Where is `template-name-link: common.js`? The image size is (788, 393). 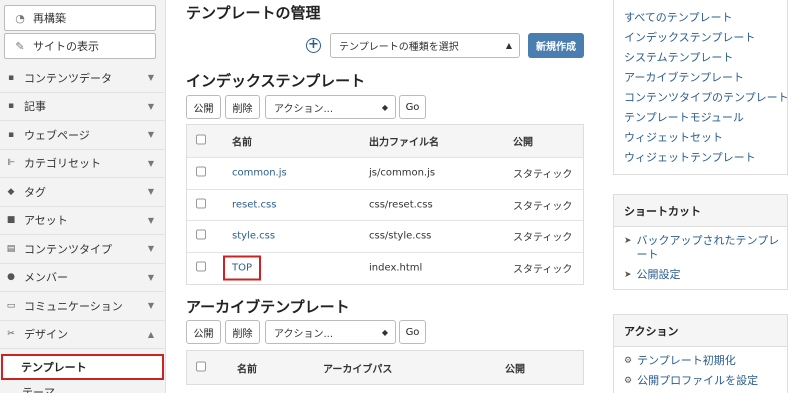
template-name-link: common.js is located at coordinates (259, 173).